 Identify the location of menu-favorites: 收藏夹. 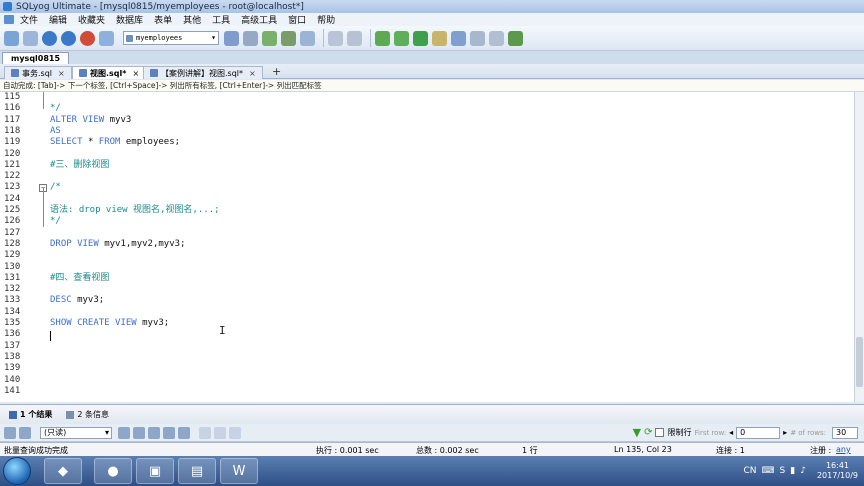
(91, 19).